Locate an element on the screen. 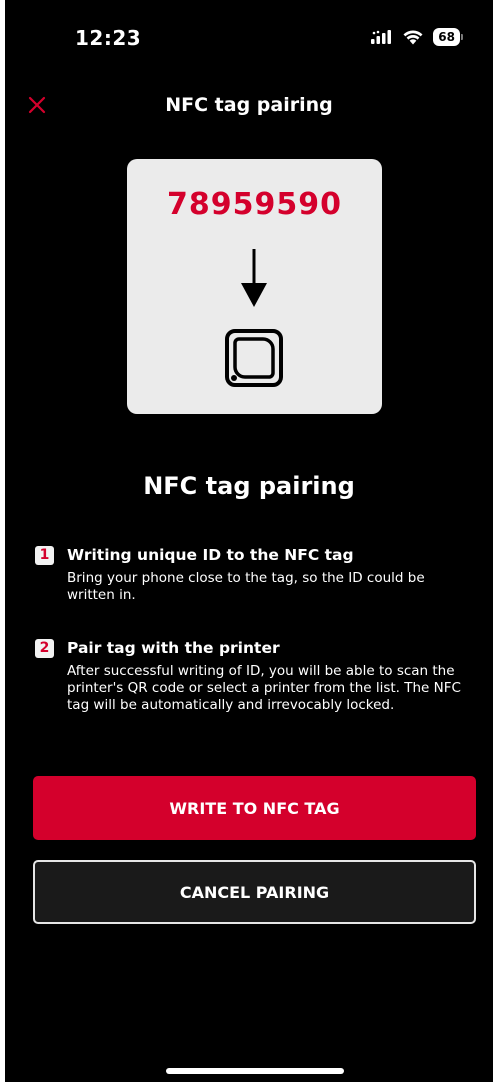 This screenshot has width=498, height=1082. section-title: NFC tag pairing is located at coordinates (249, 486).